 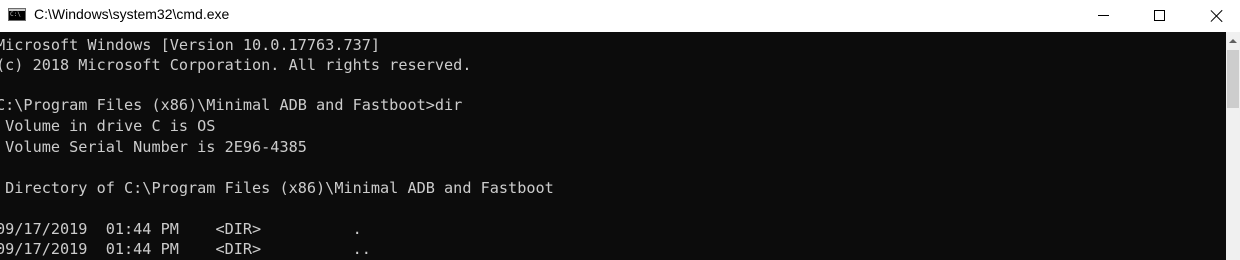 I want to click on maximize-icon, so click(x=1159, y=15).